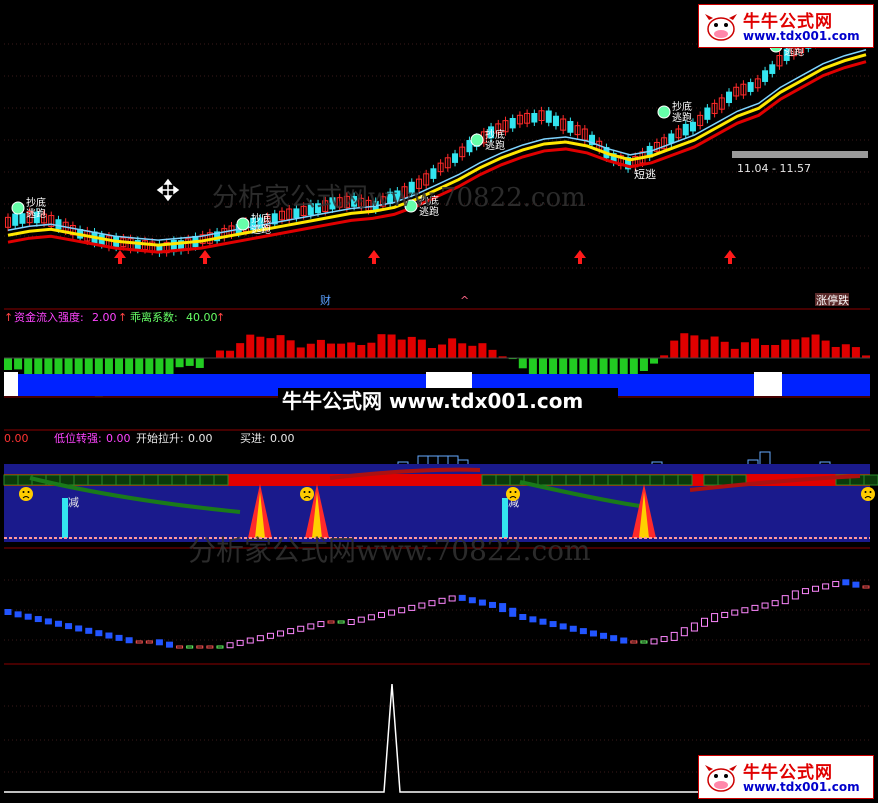  Describe the element at coordinates (768, 384) in the screenshot. I see `flow-white-block` at that location.